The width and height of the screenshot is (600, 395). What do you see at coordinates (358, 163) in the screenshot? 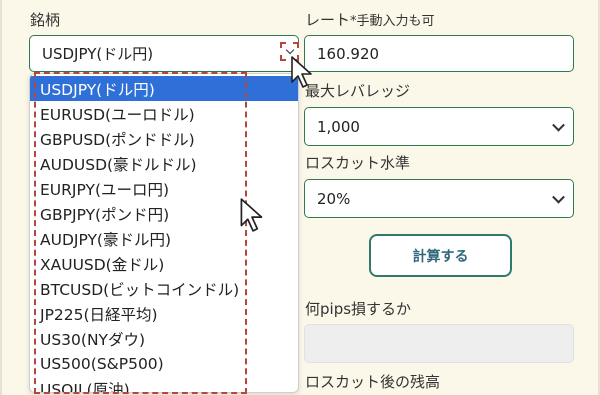
I see `losscut-label: ロスカット水準` at bounding box center [358, 163].